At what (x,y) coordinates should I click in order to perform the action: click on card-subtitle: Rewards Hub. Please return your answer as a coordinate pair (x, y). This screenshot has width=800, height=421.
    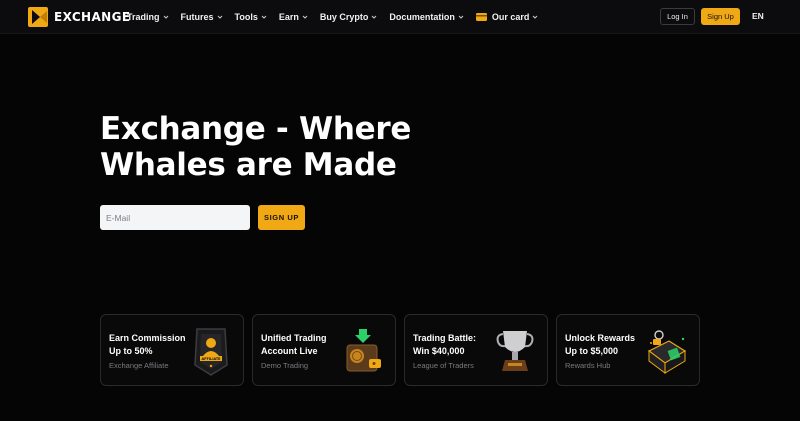
    Looking at the image, I should click on (588, 365).